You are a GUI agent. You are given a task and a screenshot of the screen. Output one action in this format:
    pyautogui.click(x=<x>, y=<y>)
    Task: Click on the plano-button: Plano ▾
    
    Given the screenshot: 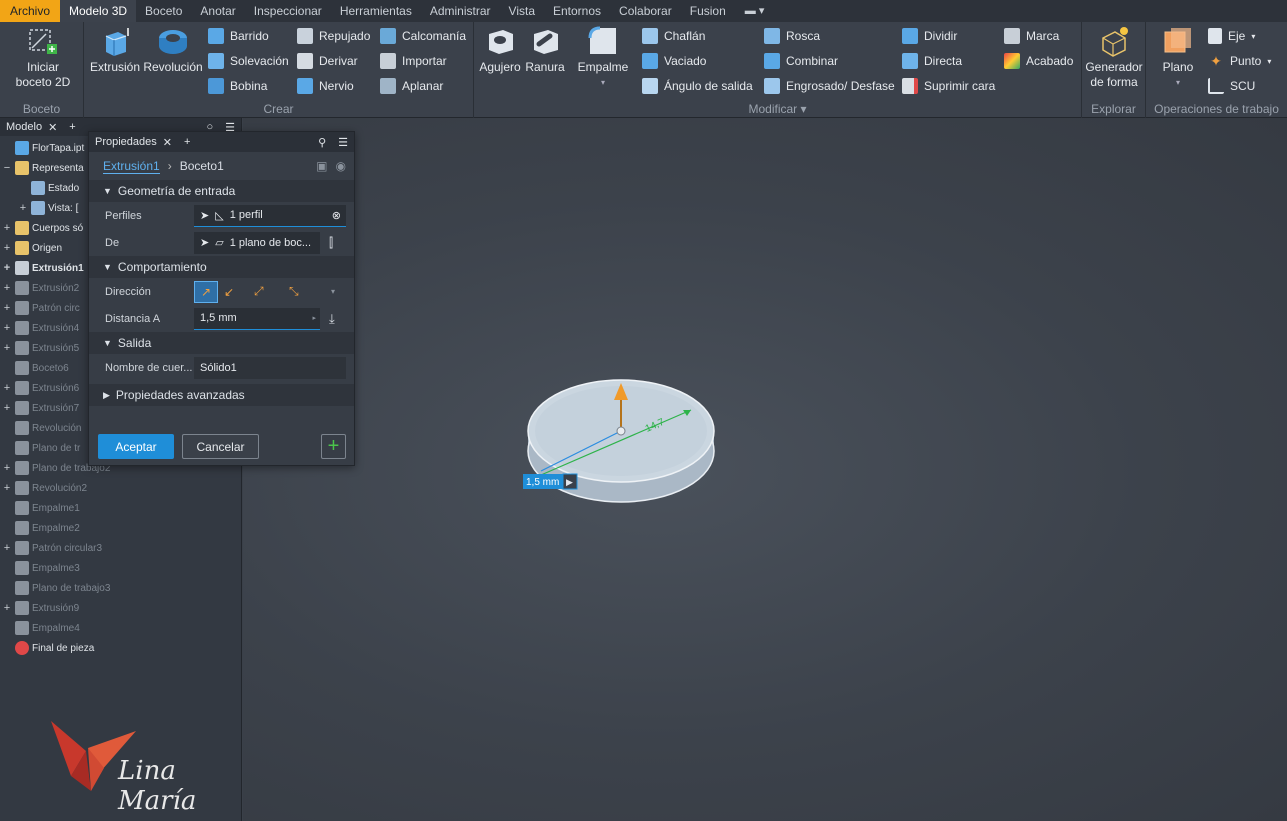 What is the action you would take?
    pyautogui.click(x=1178, y=57)
    